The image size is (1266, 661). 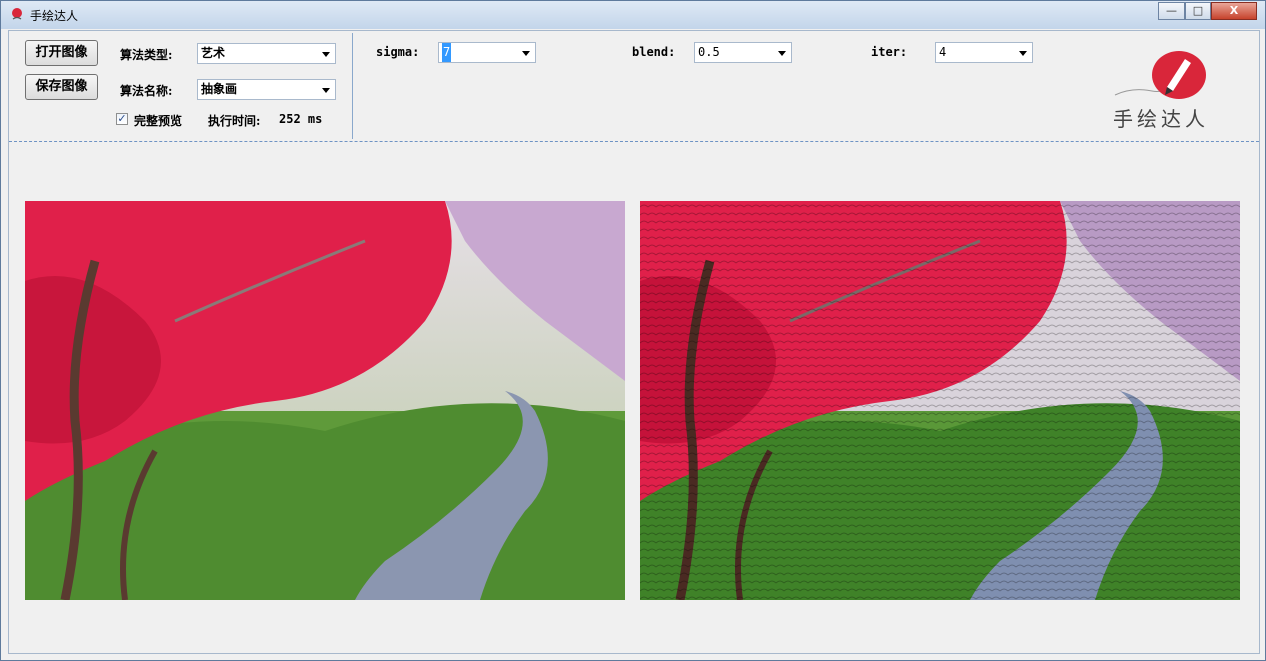 I want to click on algo-name-value: 抽象画, so click(x=219, y=89).